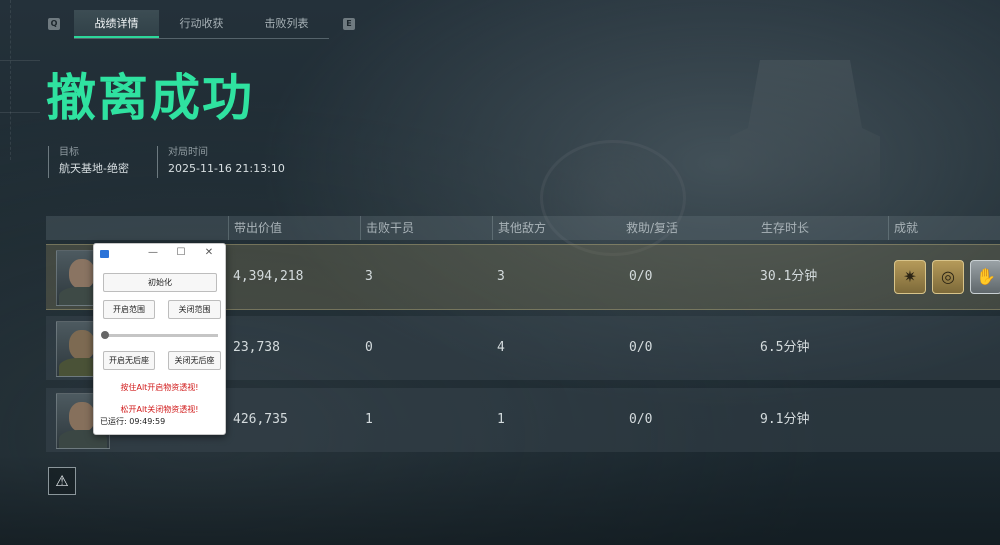 The image size is (1000, 545). I want to click on tabs: 战绩详情 行动收获 击败列表, so click(201, 24).